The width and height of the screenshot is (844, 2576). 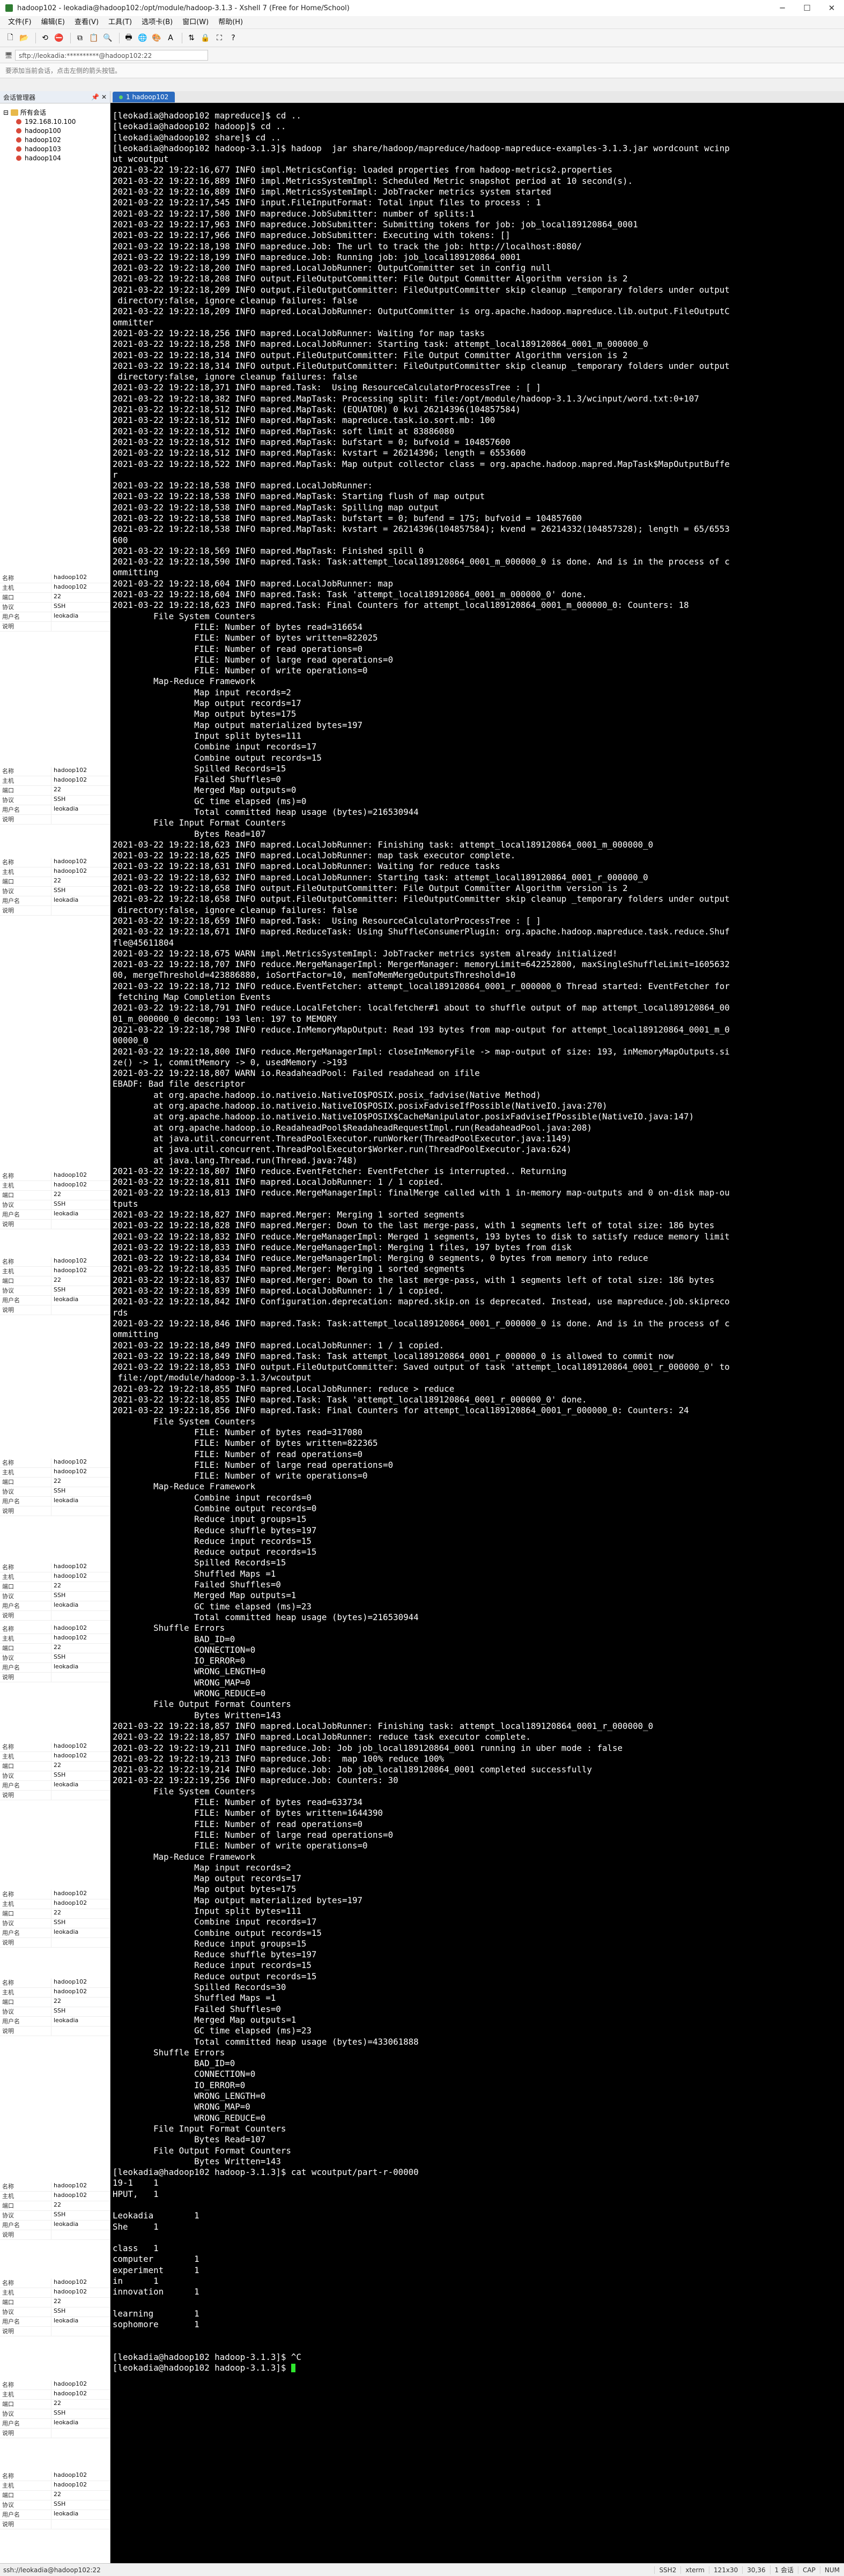 I want to click on new-session-icon: 🗋, so click(x=10, y=38).